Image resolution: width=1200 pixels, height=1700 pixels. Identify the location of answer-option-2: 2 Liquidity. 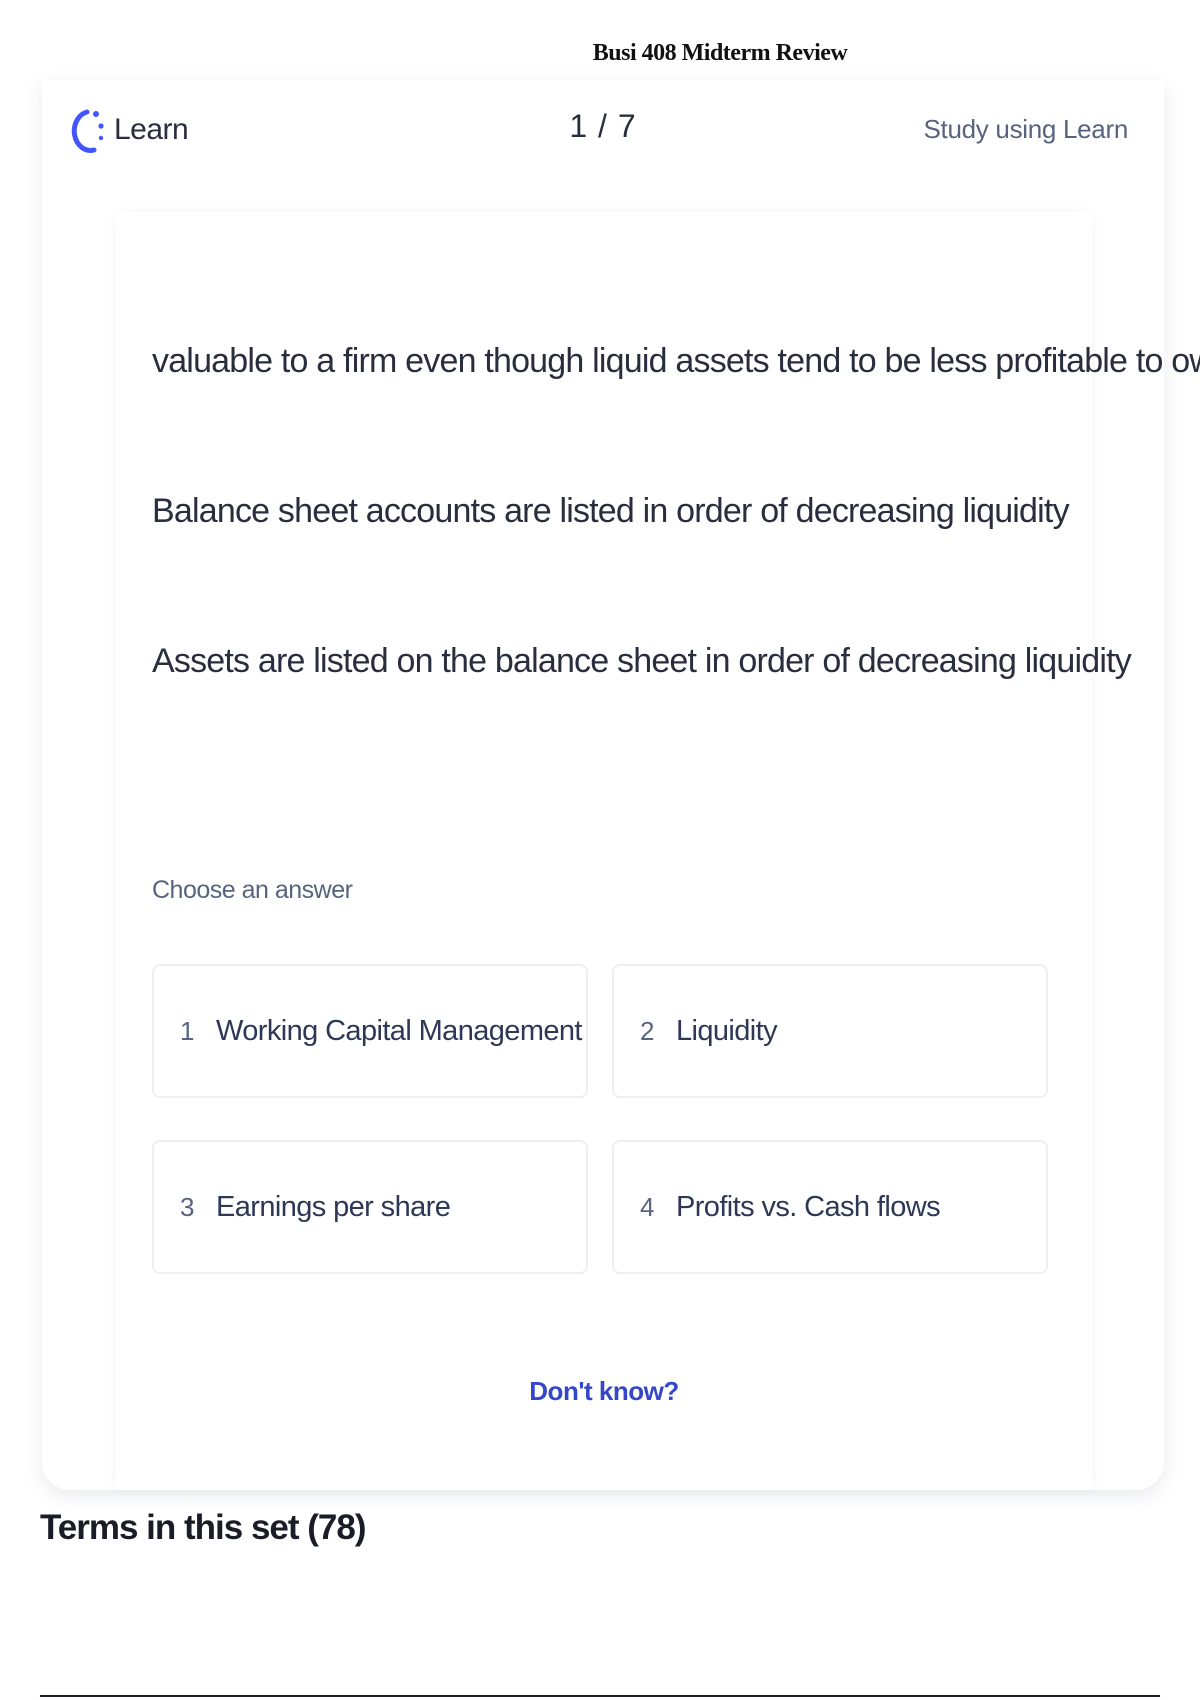
(830, 1031).